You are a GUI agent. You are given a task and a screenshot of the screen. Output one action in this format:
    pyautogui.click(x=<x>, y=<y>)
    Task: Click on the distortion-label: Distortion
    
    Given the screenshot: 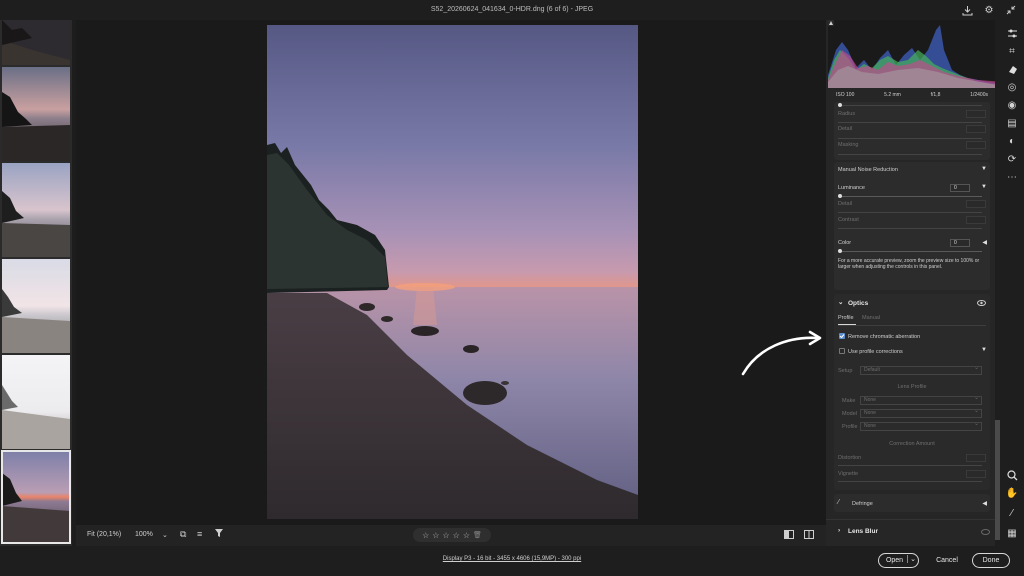 What is the action you would take?
    pyautogui.click(x=850, y=458)
    